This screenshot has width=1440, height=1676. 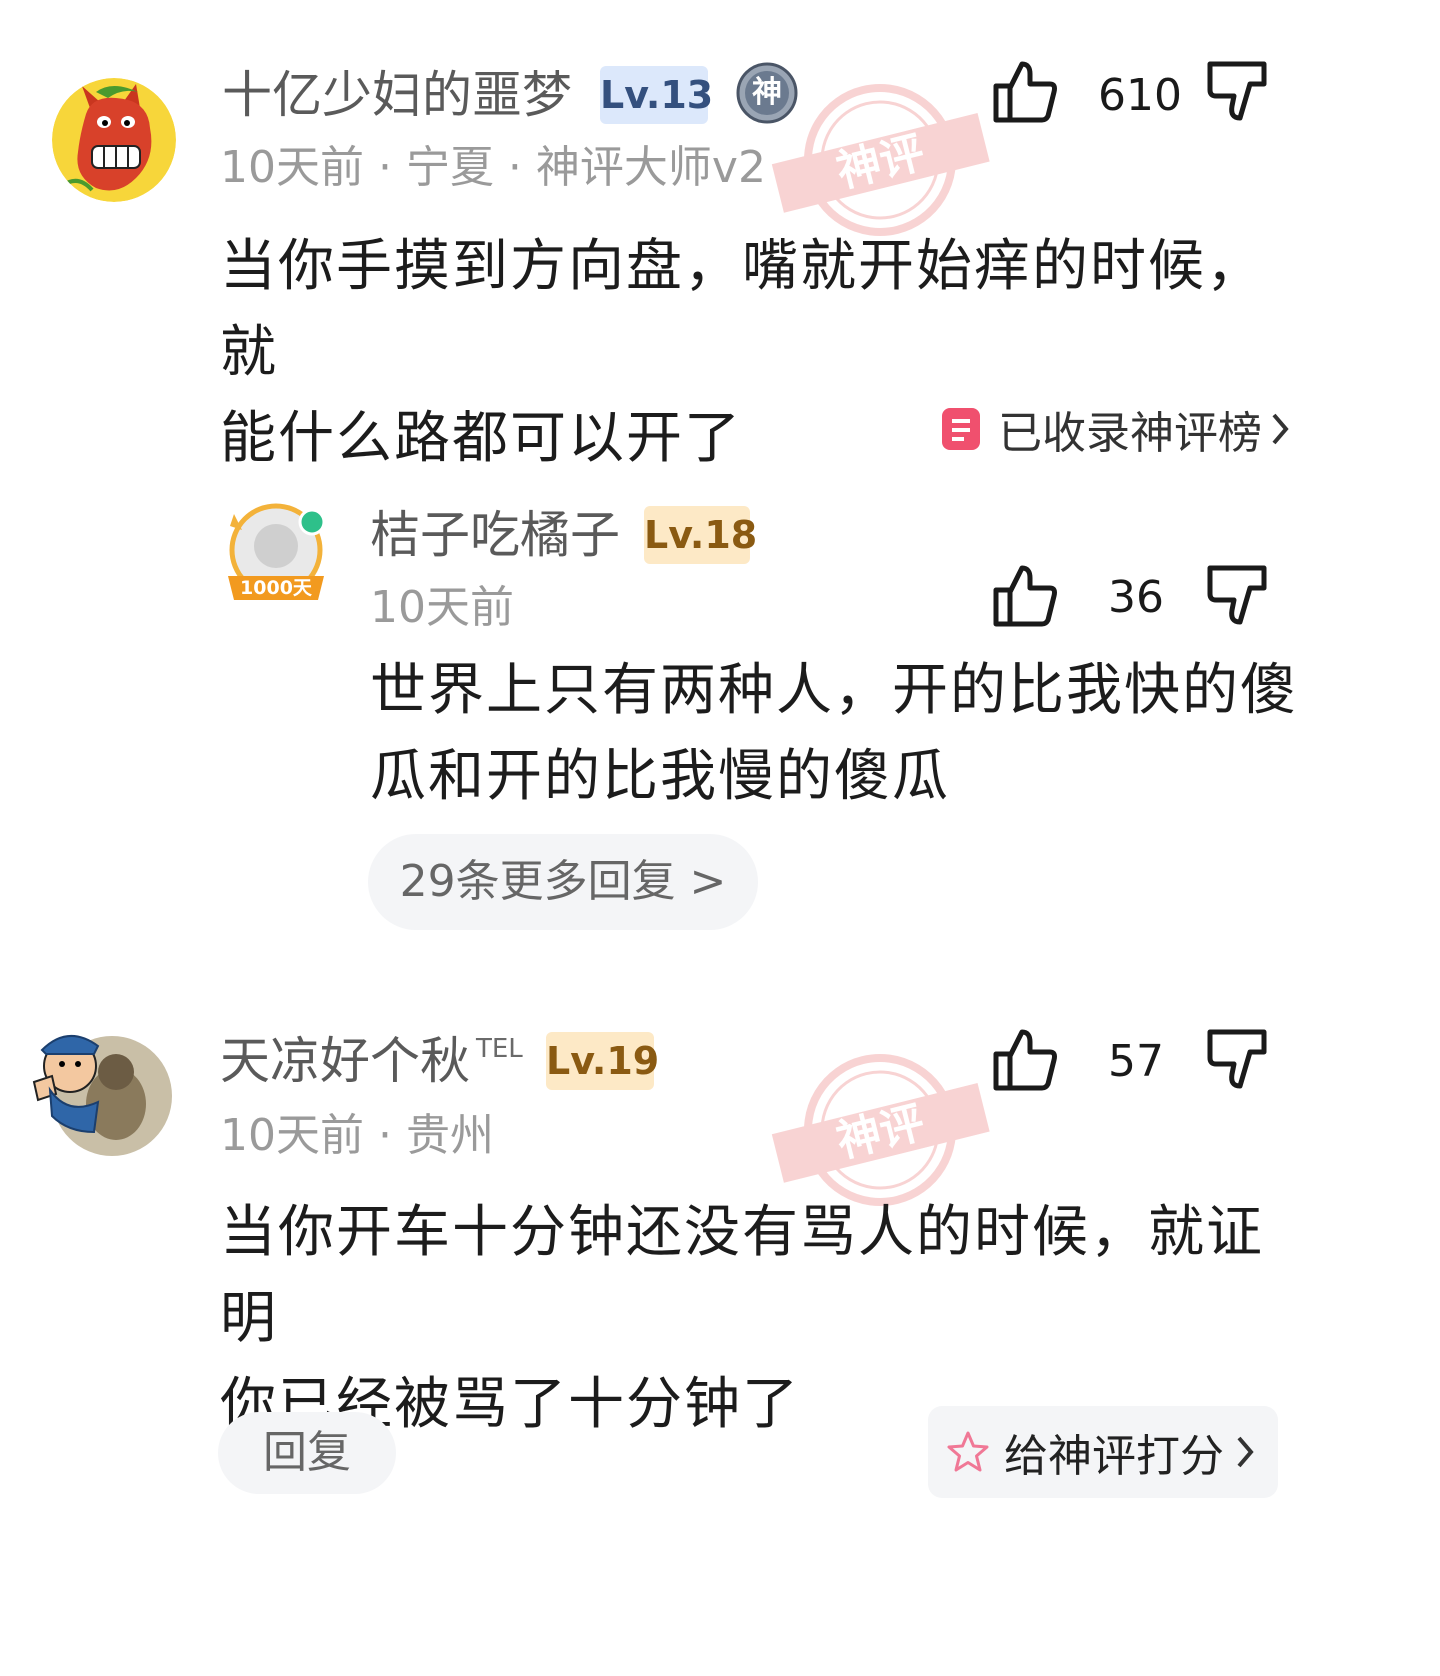 I want to click on comment-meta: 10天前 · 宁夏 · 神评大师v2, so click(x=493, y=167).